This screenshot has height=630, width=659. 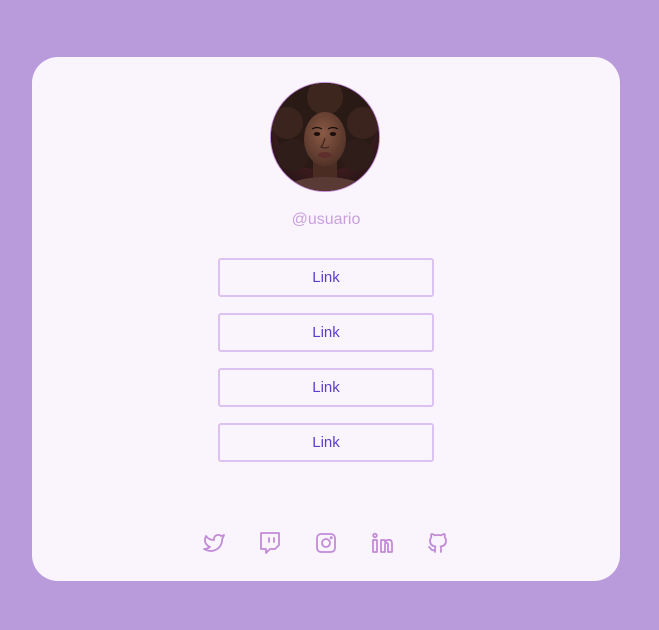 I want to click on avatar, so click(x=325, y=137).